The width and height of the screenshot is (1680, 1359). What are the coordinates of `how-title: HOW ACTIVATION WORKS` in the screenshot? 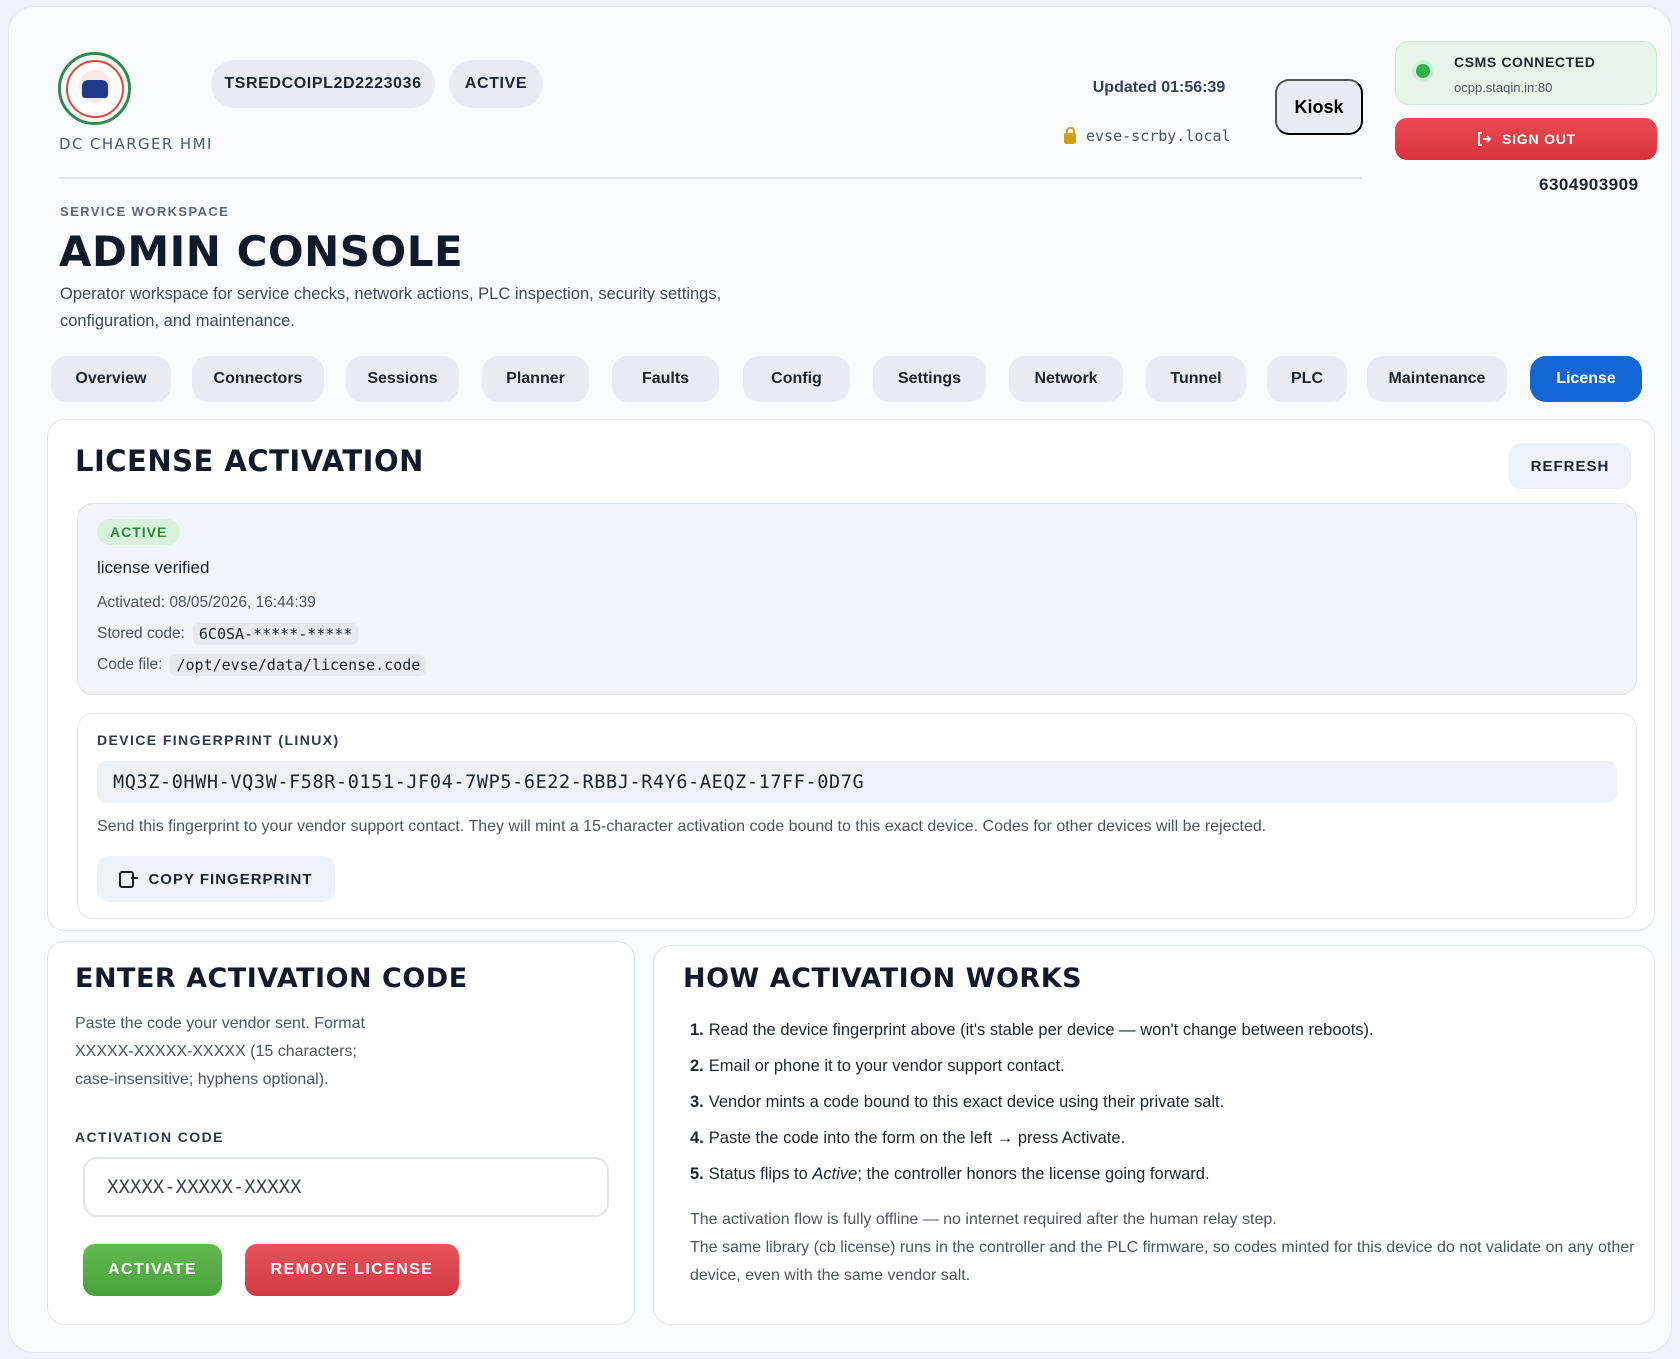 It's located at (883, 978).